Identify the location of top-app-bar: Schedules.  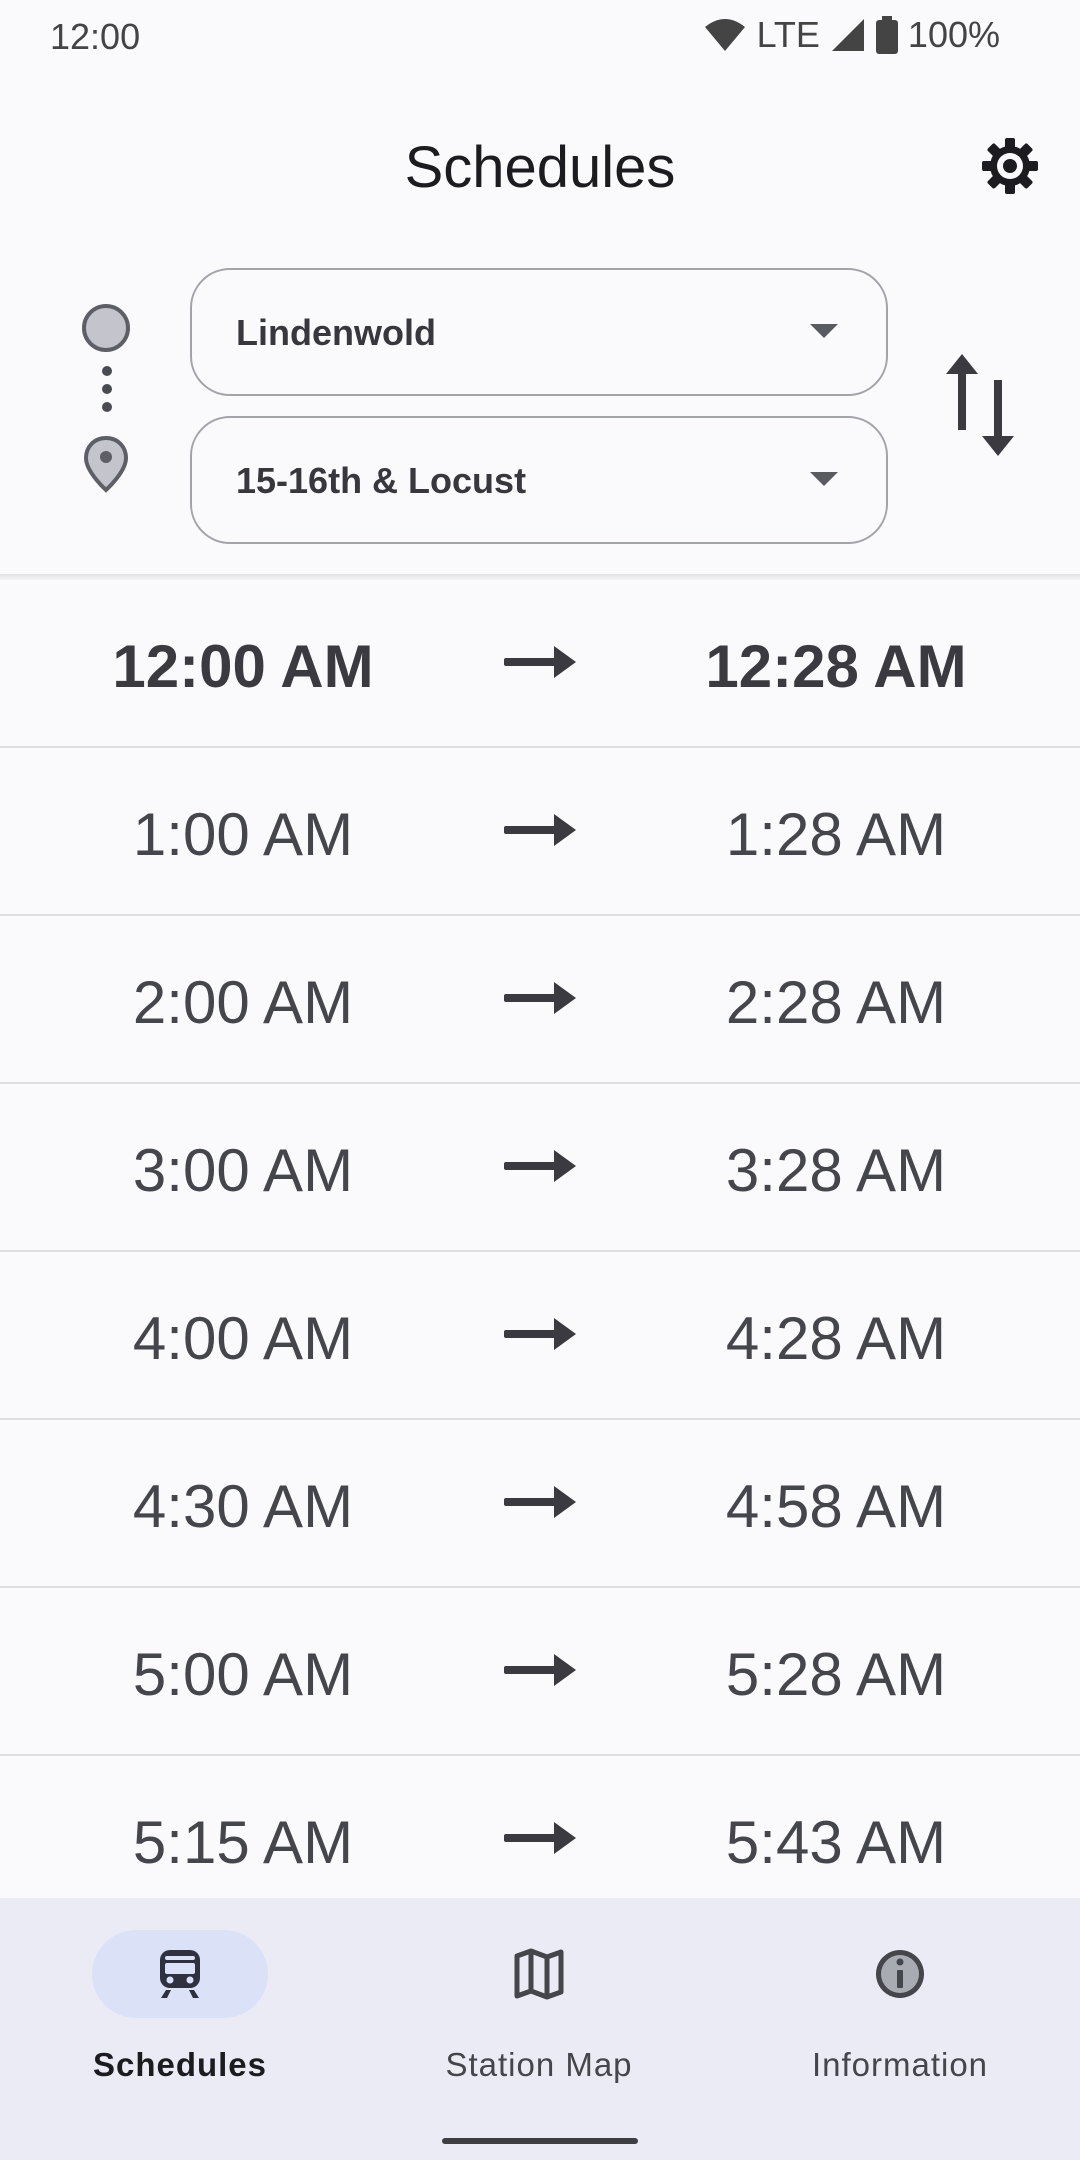
(540, 170).